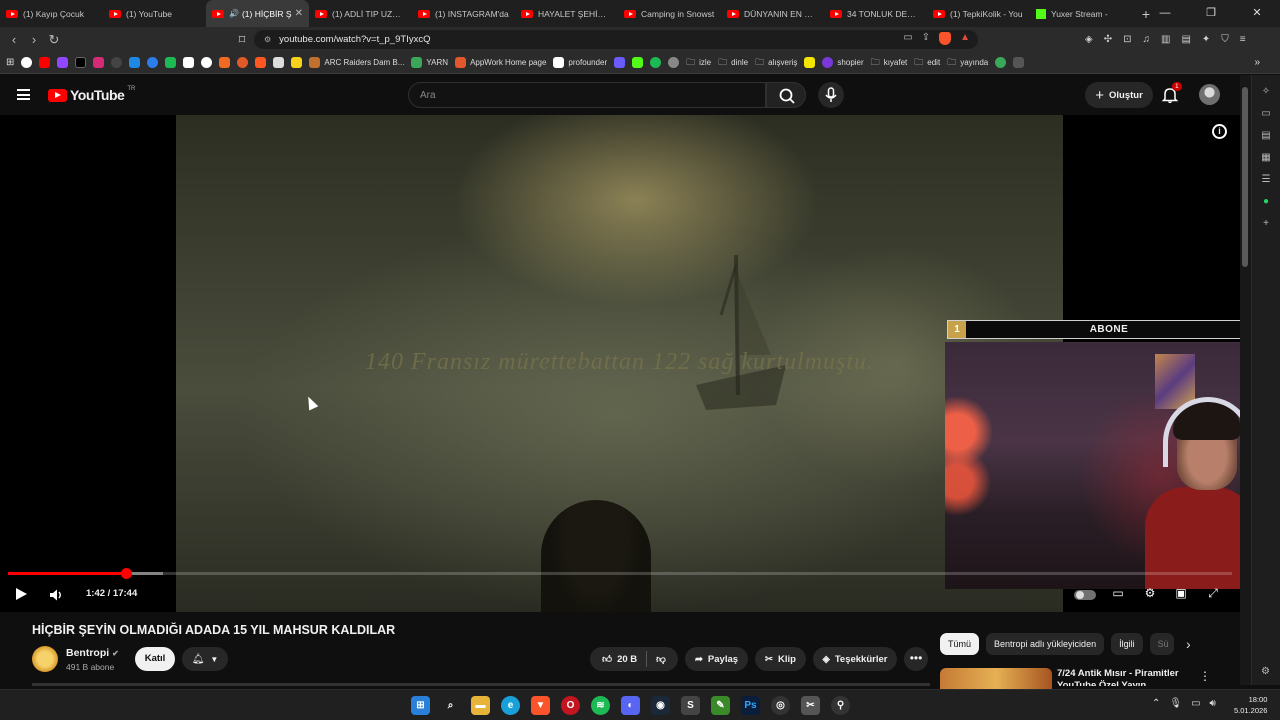 The width and height of the screenshot is (1280, 720). I want to click on recommendation-thumbnail, so click(996, 679).